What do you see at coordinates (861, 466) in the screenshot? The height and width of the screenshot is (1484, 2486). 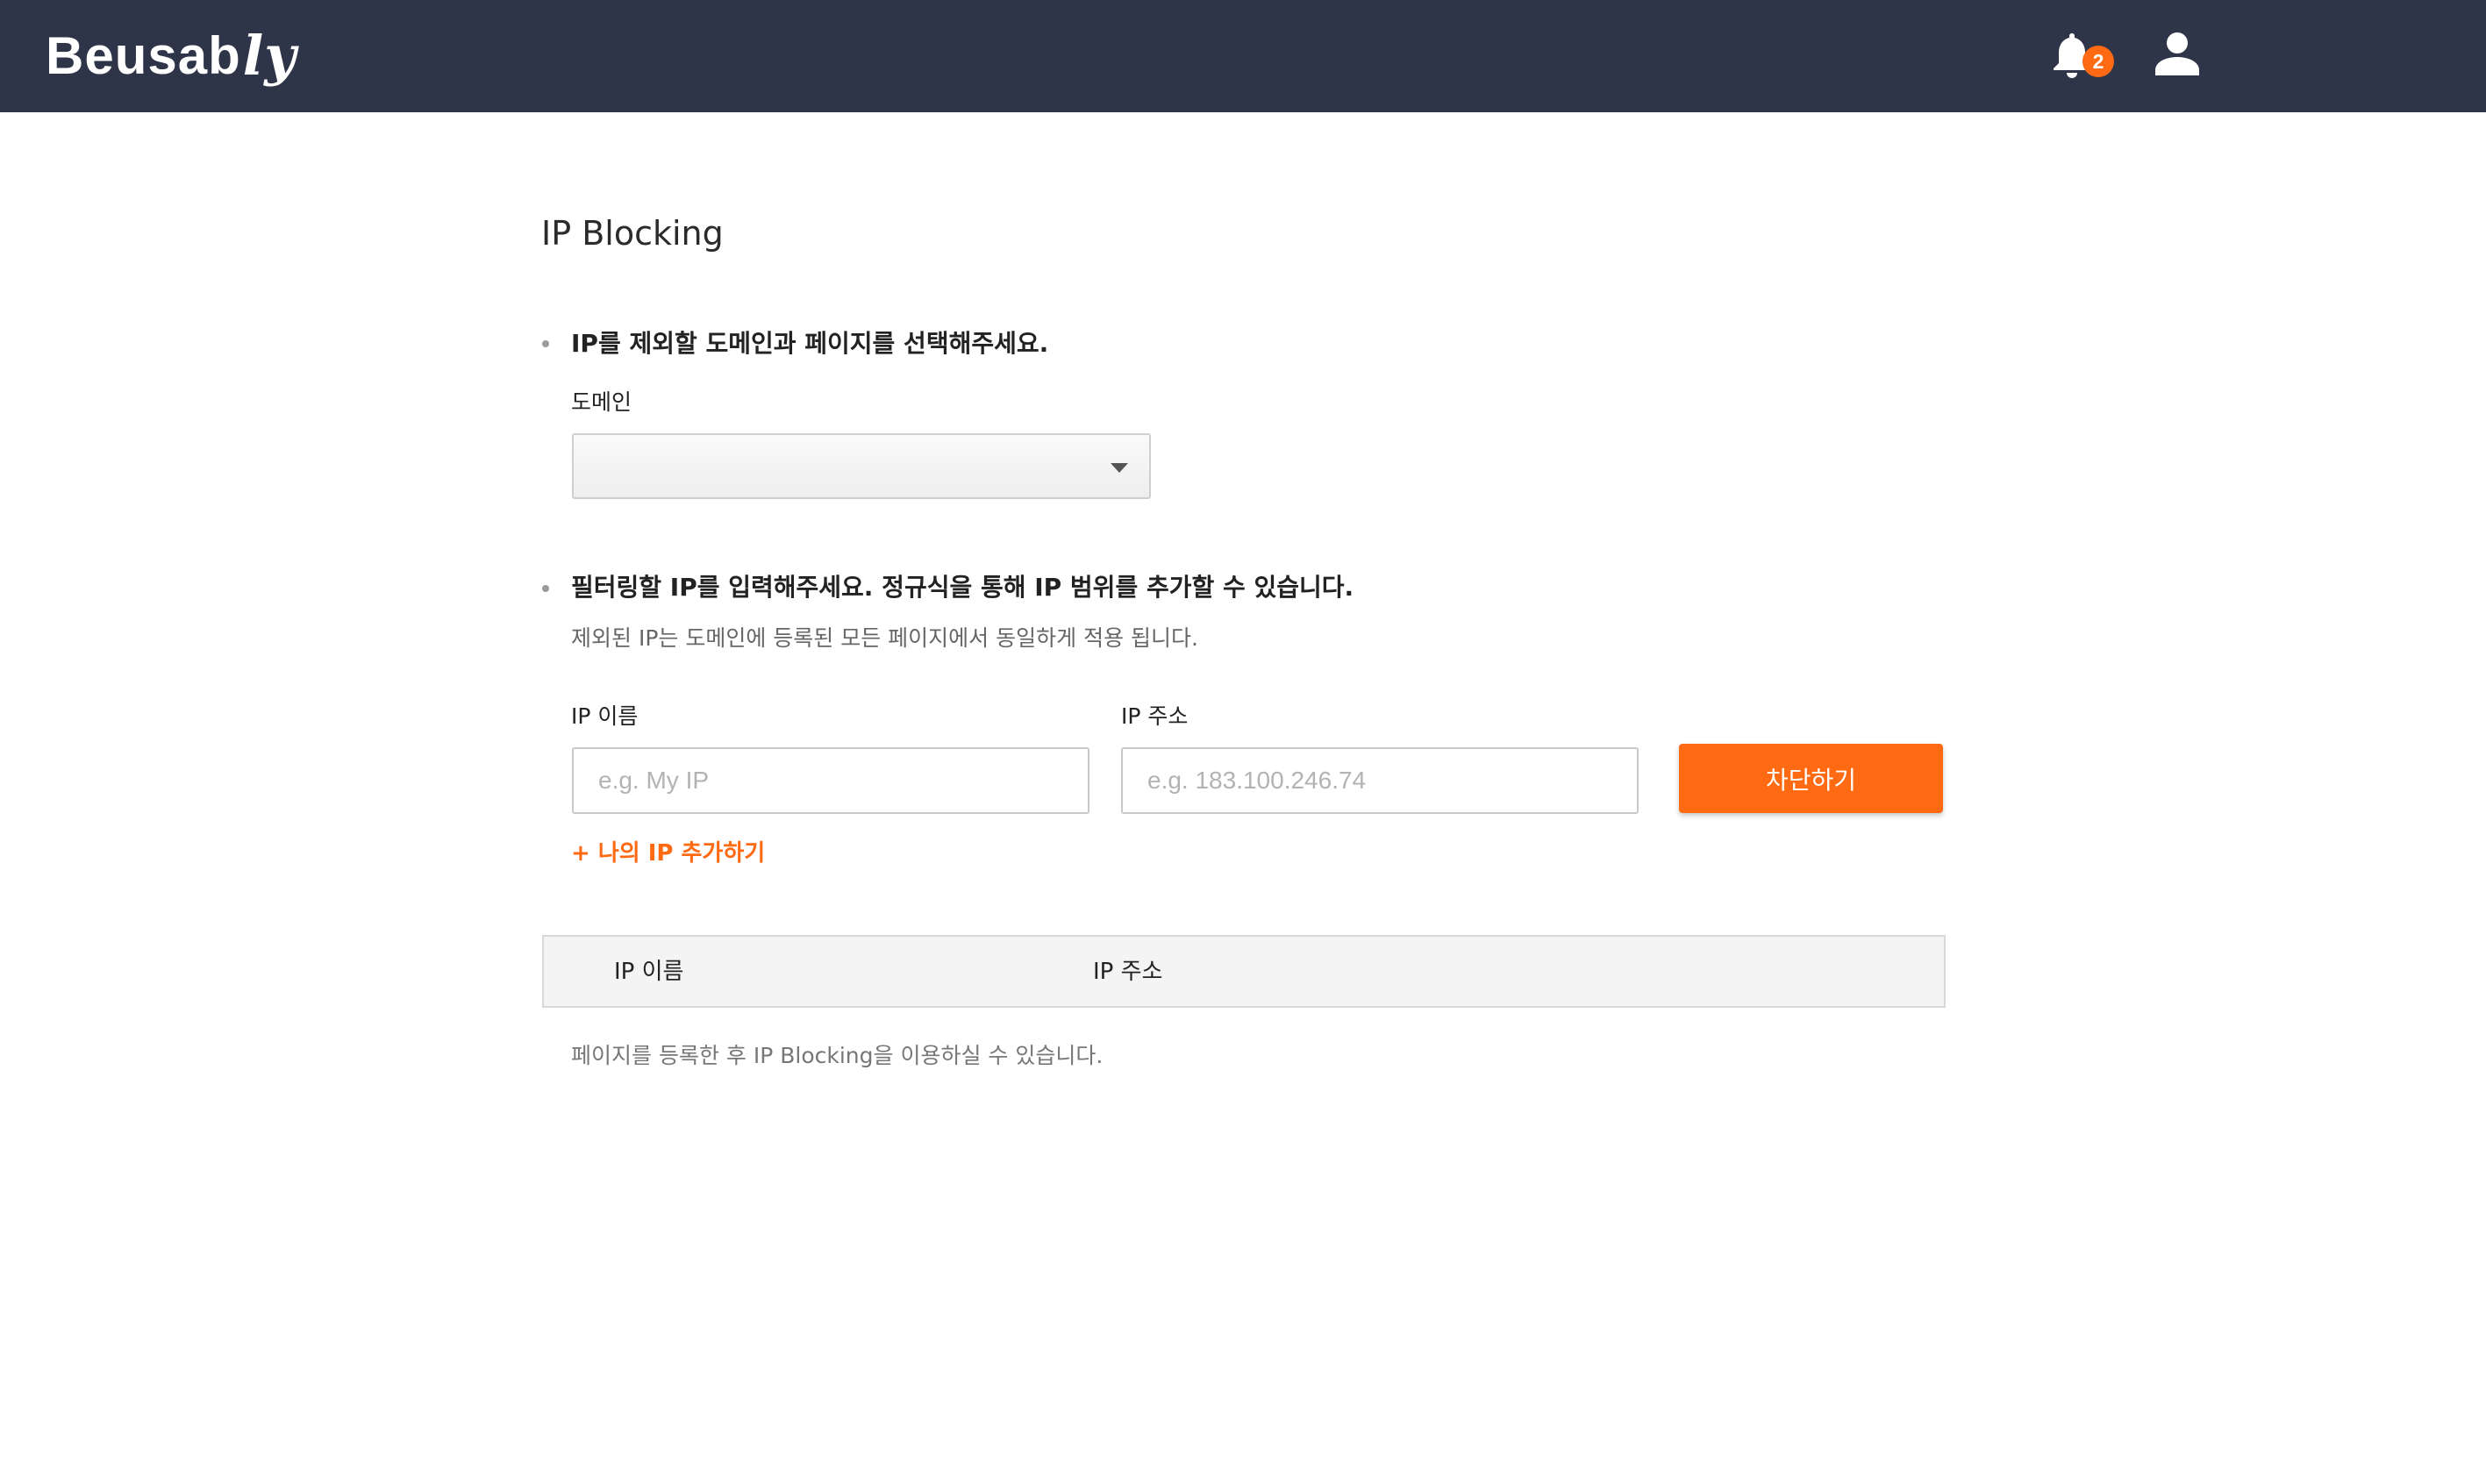 I see `domain-select` at bounding box center [861, 466].